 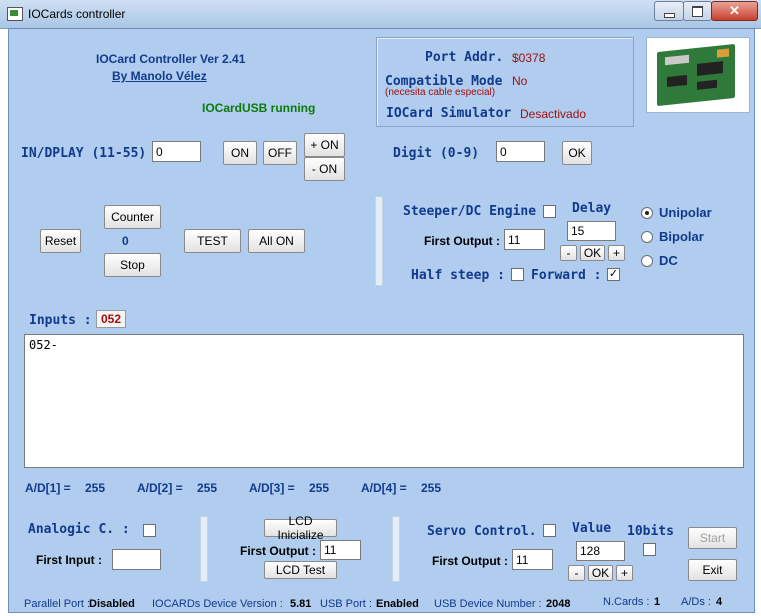 What do you see at coordinates (324, 169) in the screenshot?
I see `minus-on-button: - ON` at bounding box center [324, 169].